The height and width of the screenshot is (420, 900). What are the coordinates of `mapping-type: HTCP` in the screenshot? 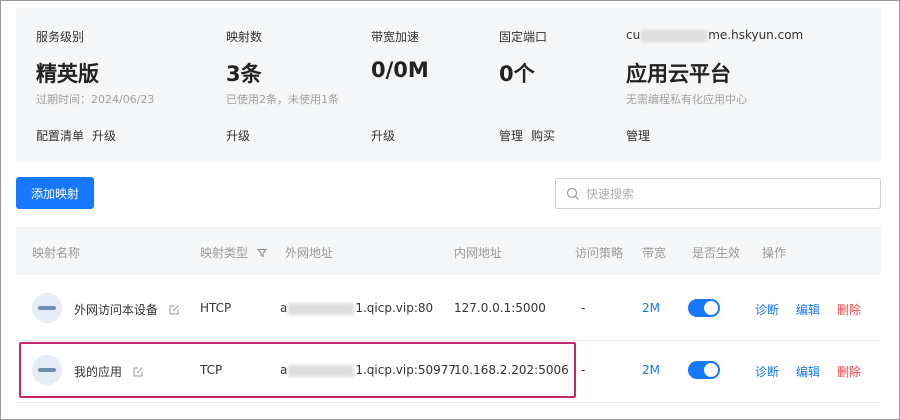 It's located at (216, 308).